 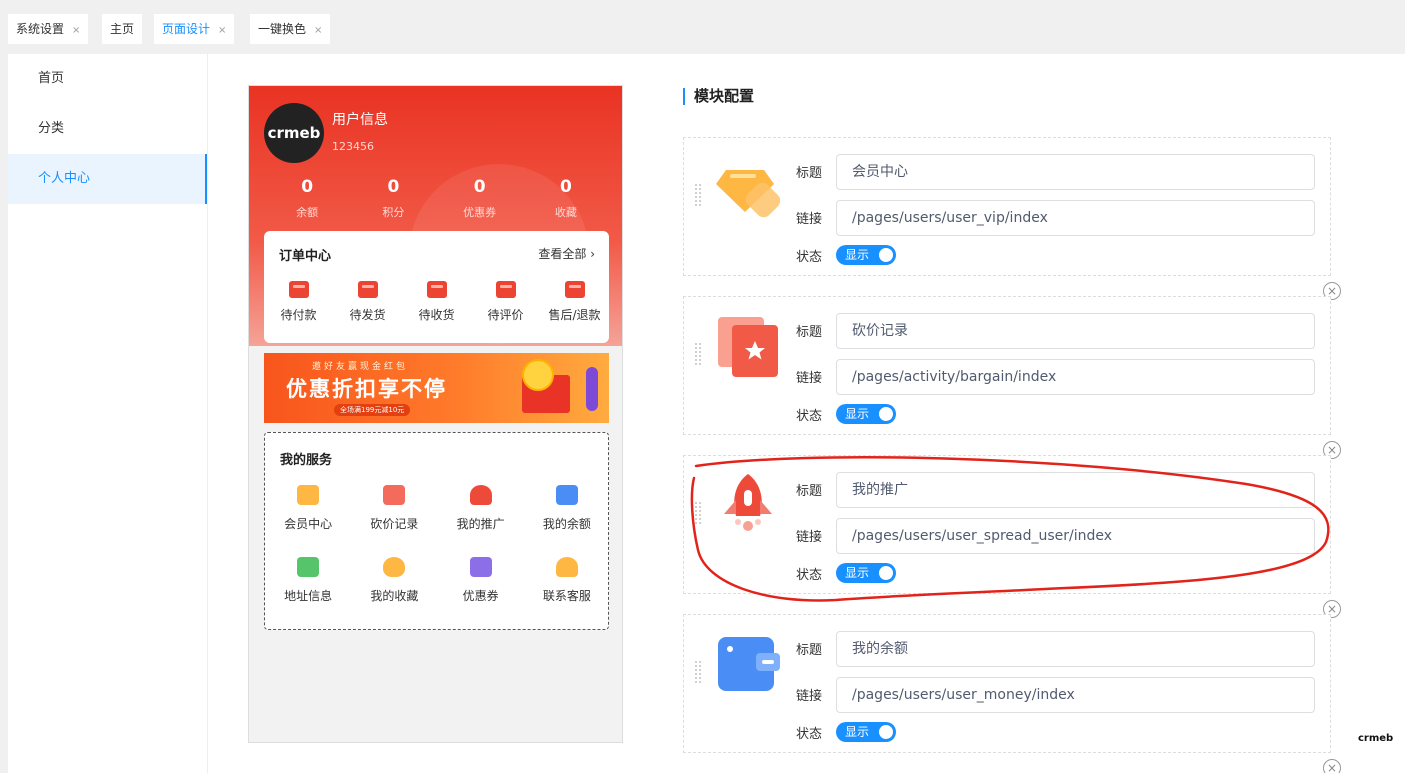 I want to click on service-favorites: 我的收藏, so click(x=394, y=593).